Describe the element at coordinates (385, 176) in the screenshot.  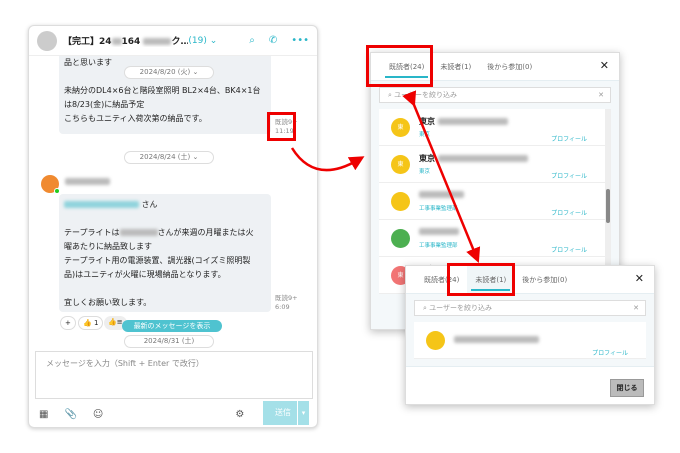
I see `annotation-arrows` at that location.